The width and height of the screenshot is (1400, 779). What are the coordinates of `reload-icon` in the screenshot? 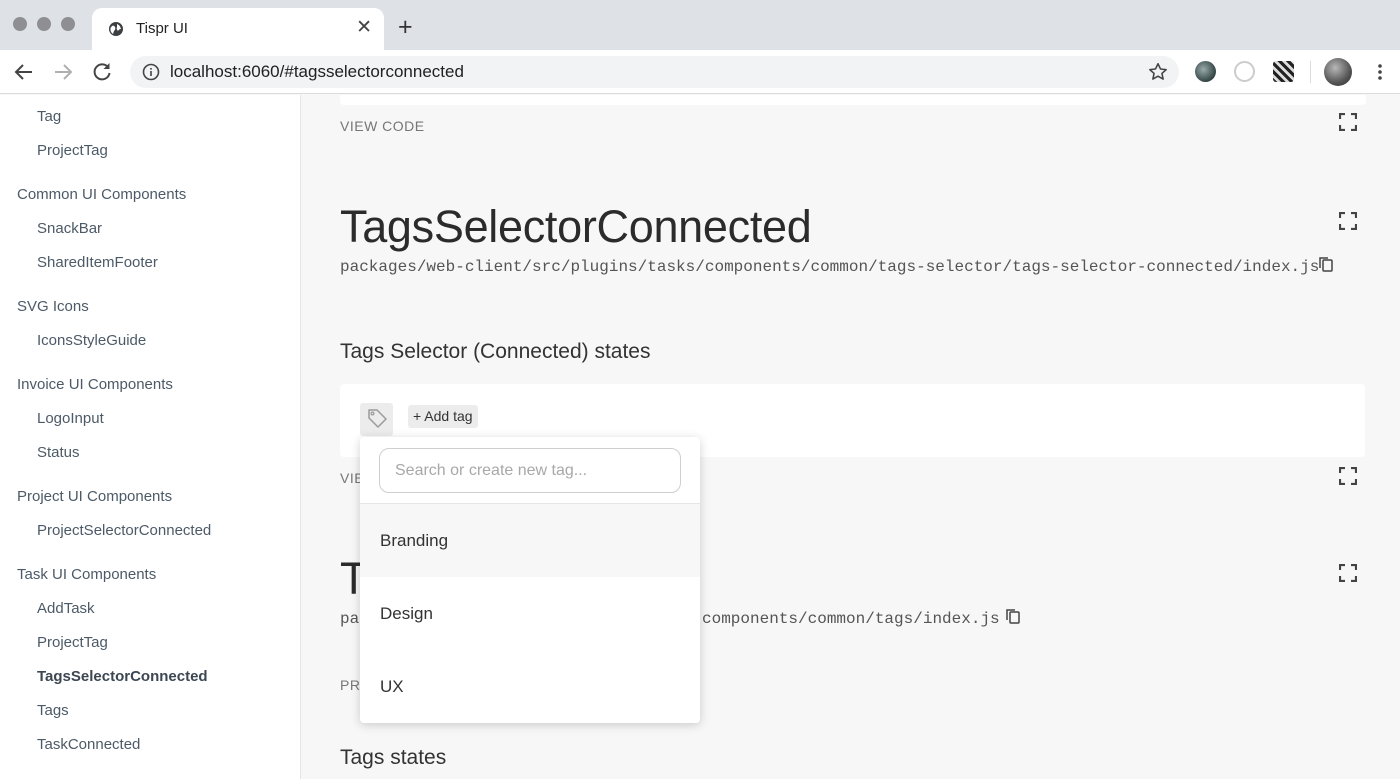 It's located at (102, 72).